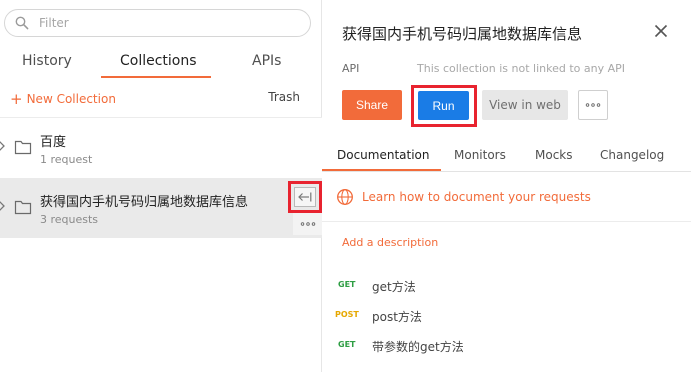 The width and height of the screenshot is (691, 372). What do you see at coordinates (525, 105) in the screenshot?
I see `view-in-web-button: View in web` at bounding box center [525, 105].